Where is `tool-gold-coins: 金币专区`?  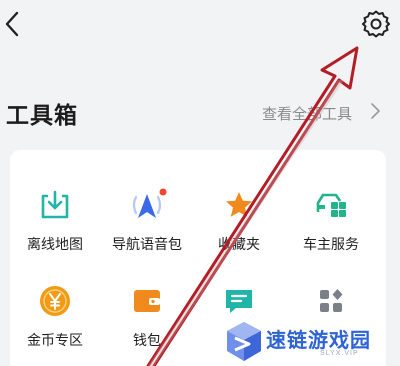 tool-gold-coins: 金币专区 is located at coordinates (55, 325).